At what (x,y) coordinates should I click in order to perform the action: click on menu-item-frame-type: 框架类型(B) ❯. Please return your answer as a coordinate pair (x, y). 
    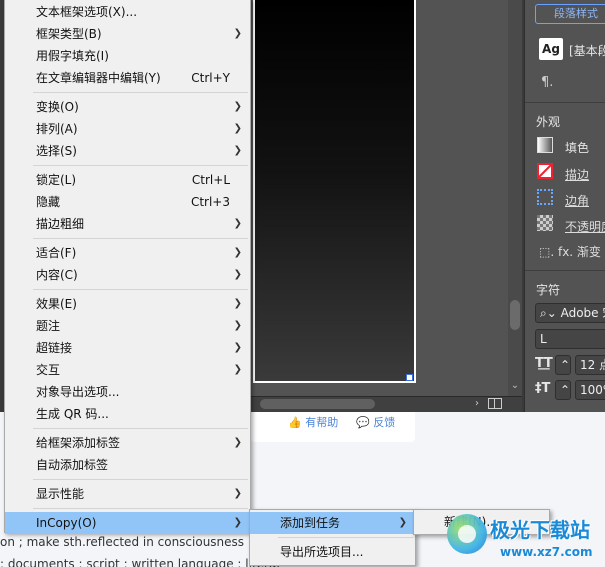
    Looking at the image, I should click on (127, 34).